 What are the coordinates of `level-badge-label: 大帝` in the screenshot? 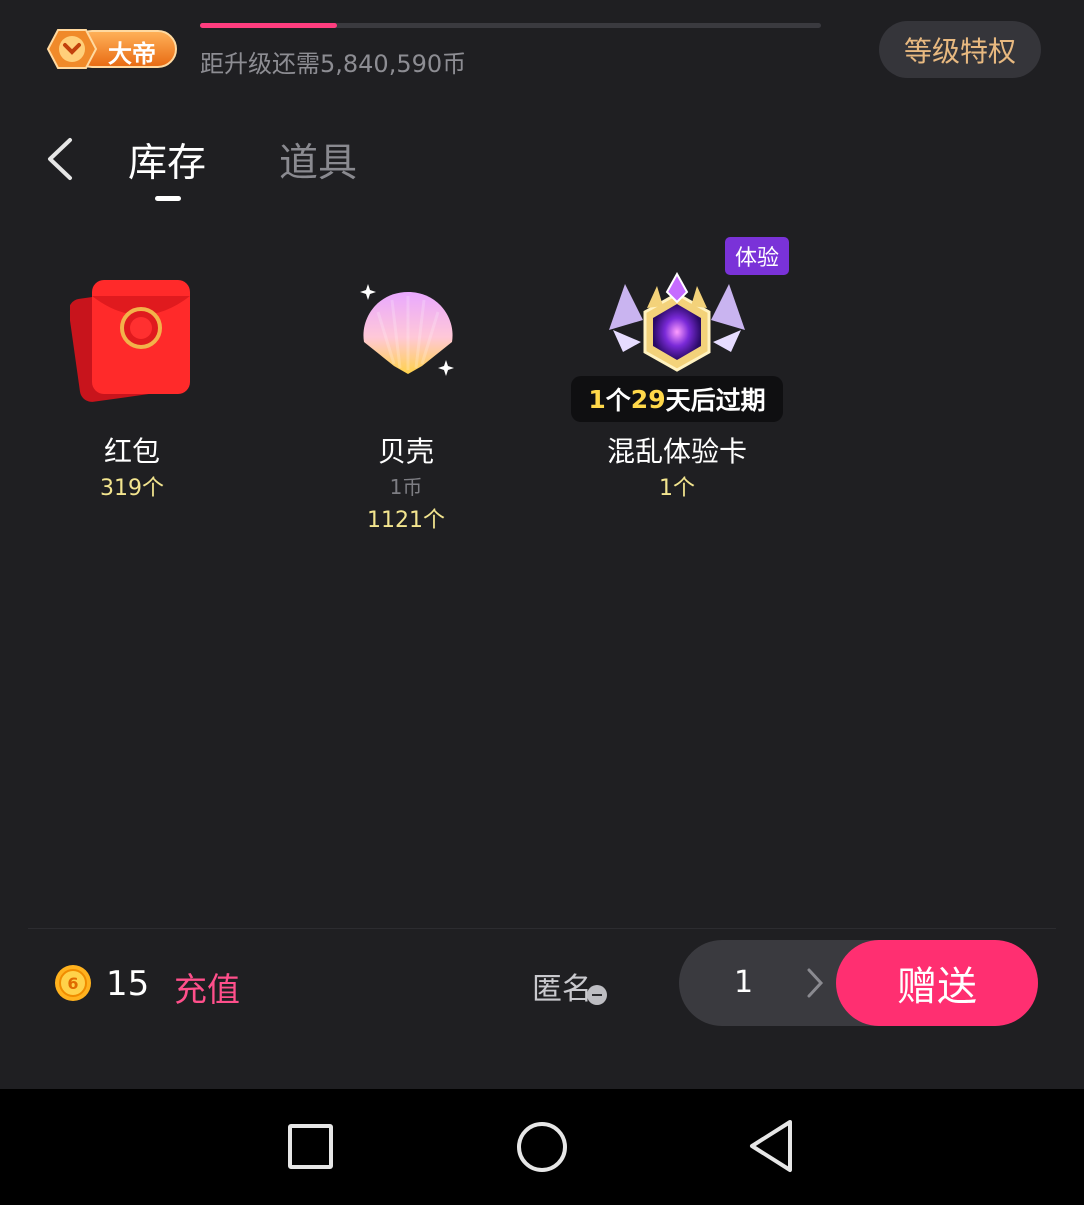 It's located at (132, 54).